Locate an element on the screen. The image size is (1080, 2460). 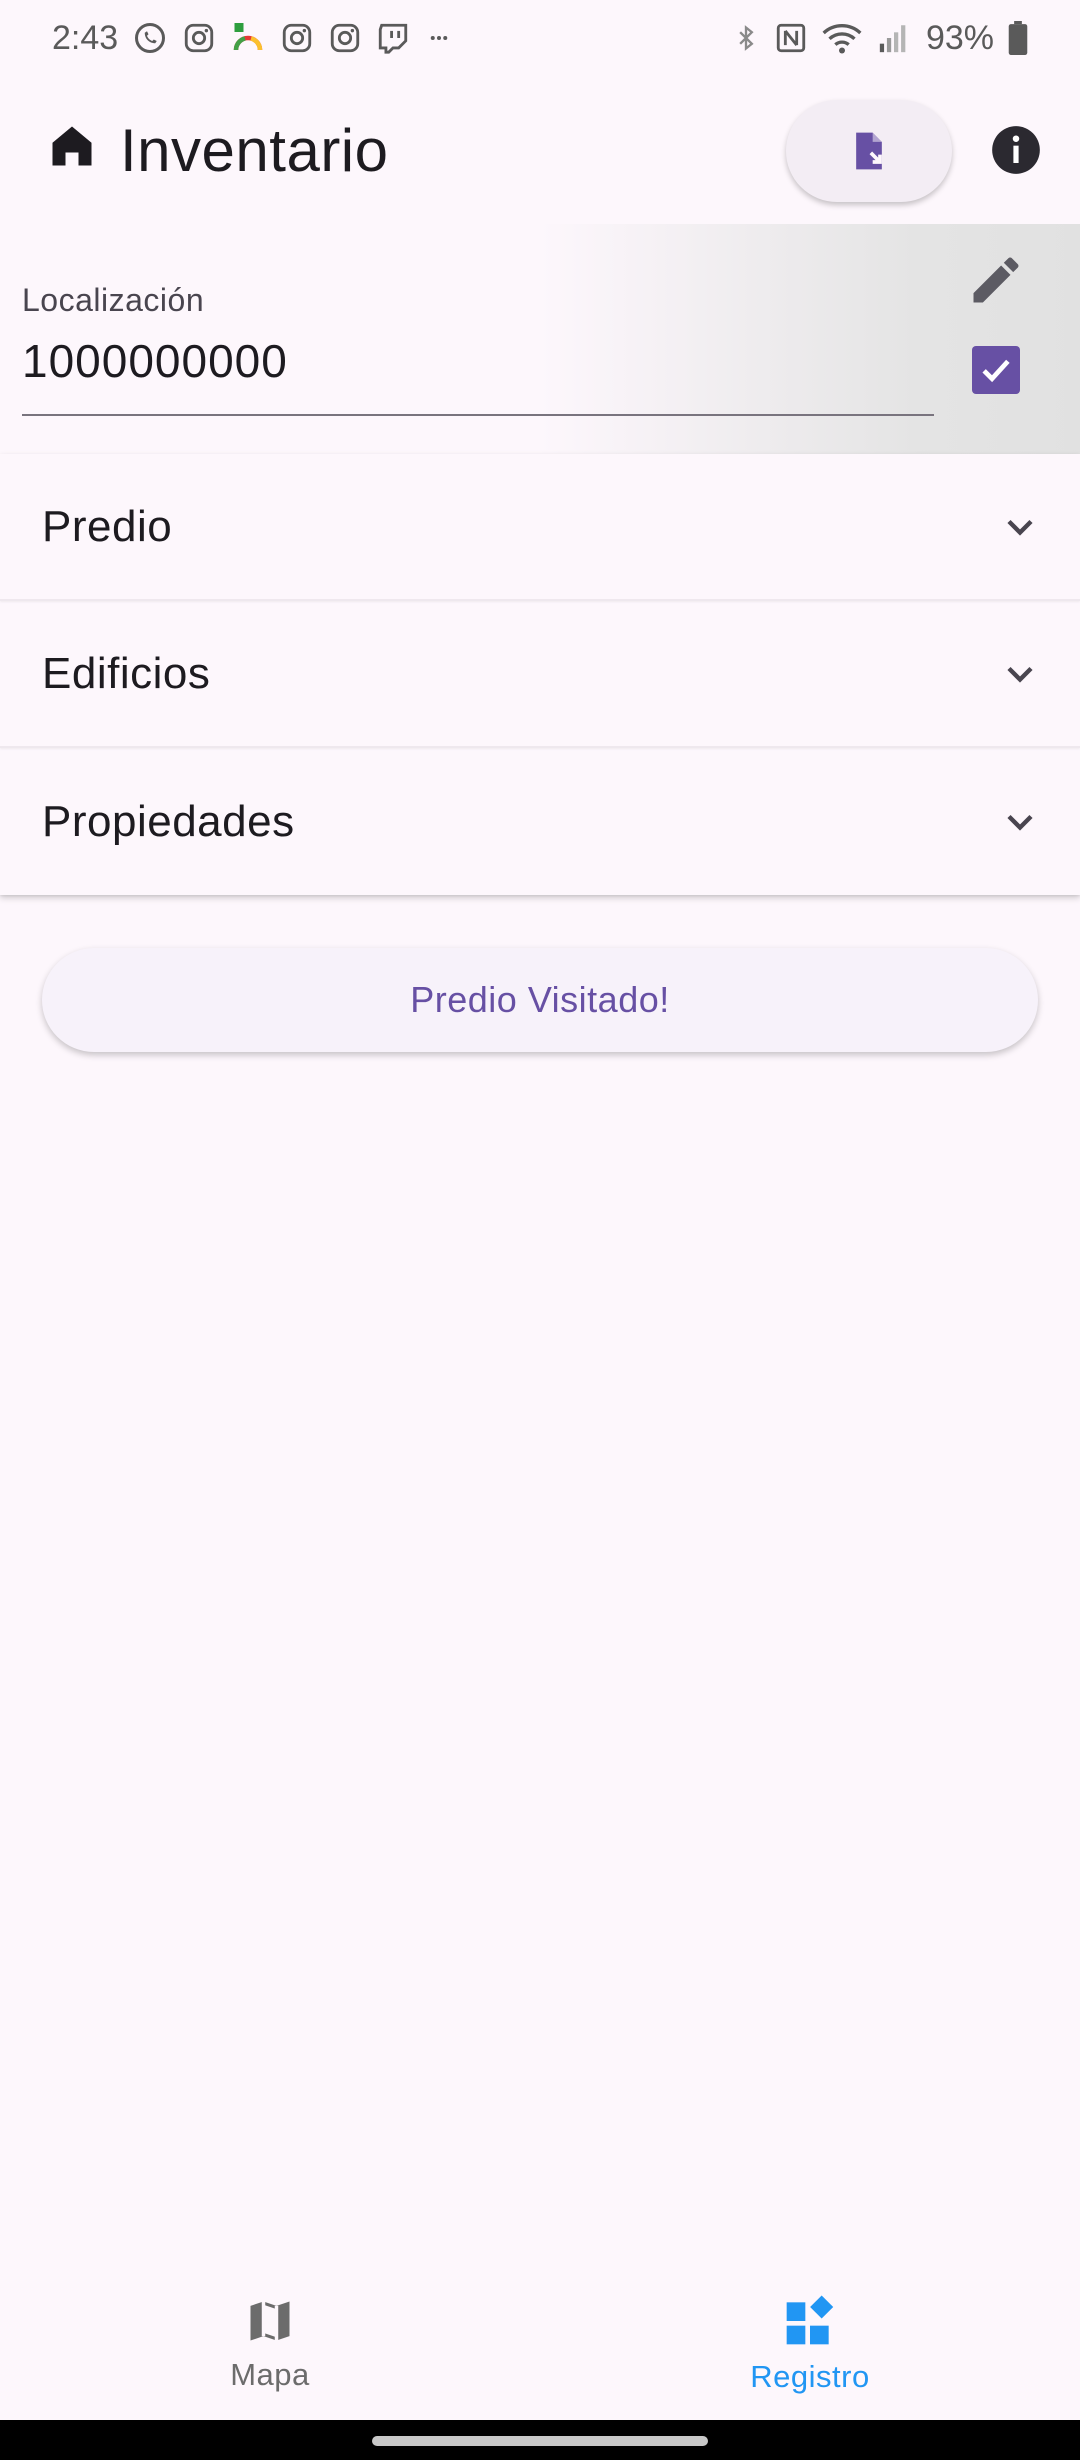
speedometer-icon is located at coordinates (248, 37).